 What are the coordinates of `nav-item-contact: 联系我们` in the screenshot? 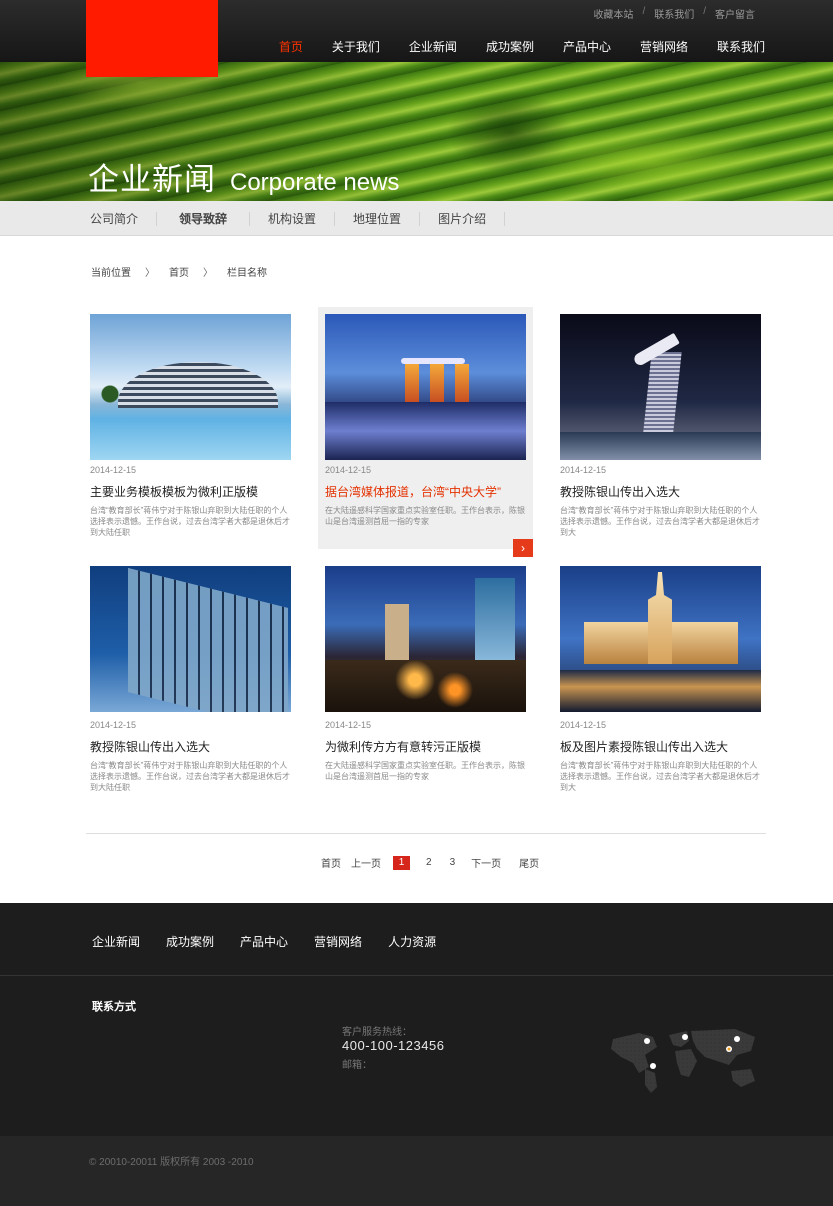 It's located at (741, 46).